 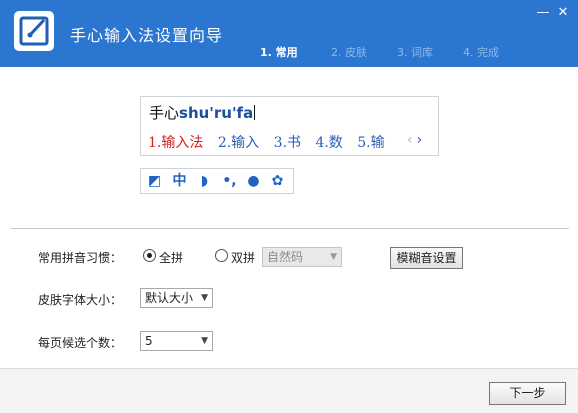 I want to click on punctuation-icon: •,, so click(x=229, y=181).